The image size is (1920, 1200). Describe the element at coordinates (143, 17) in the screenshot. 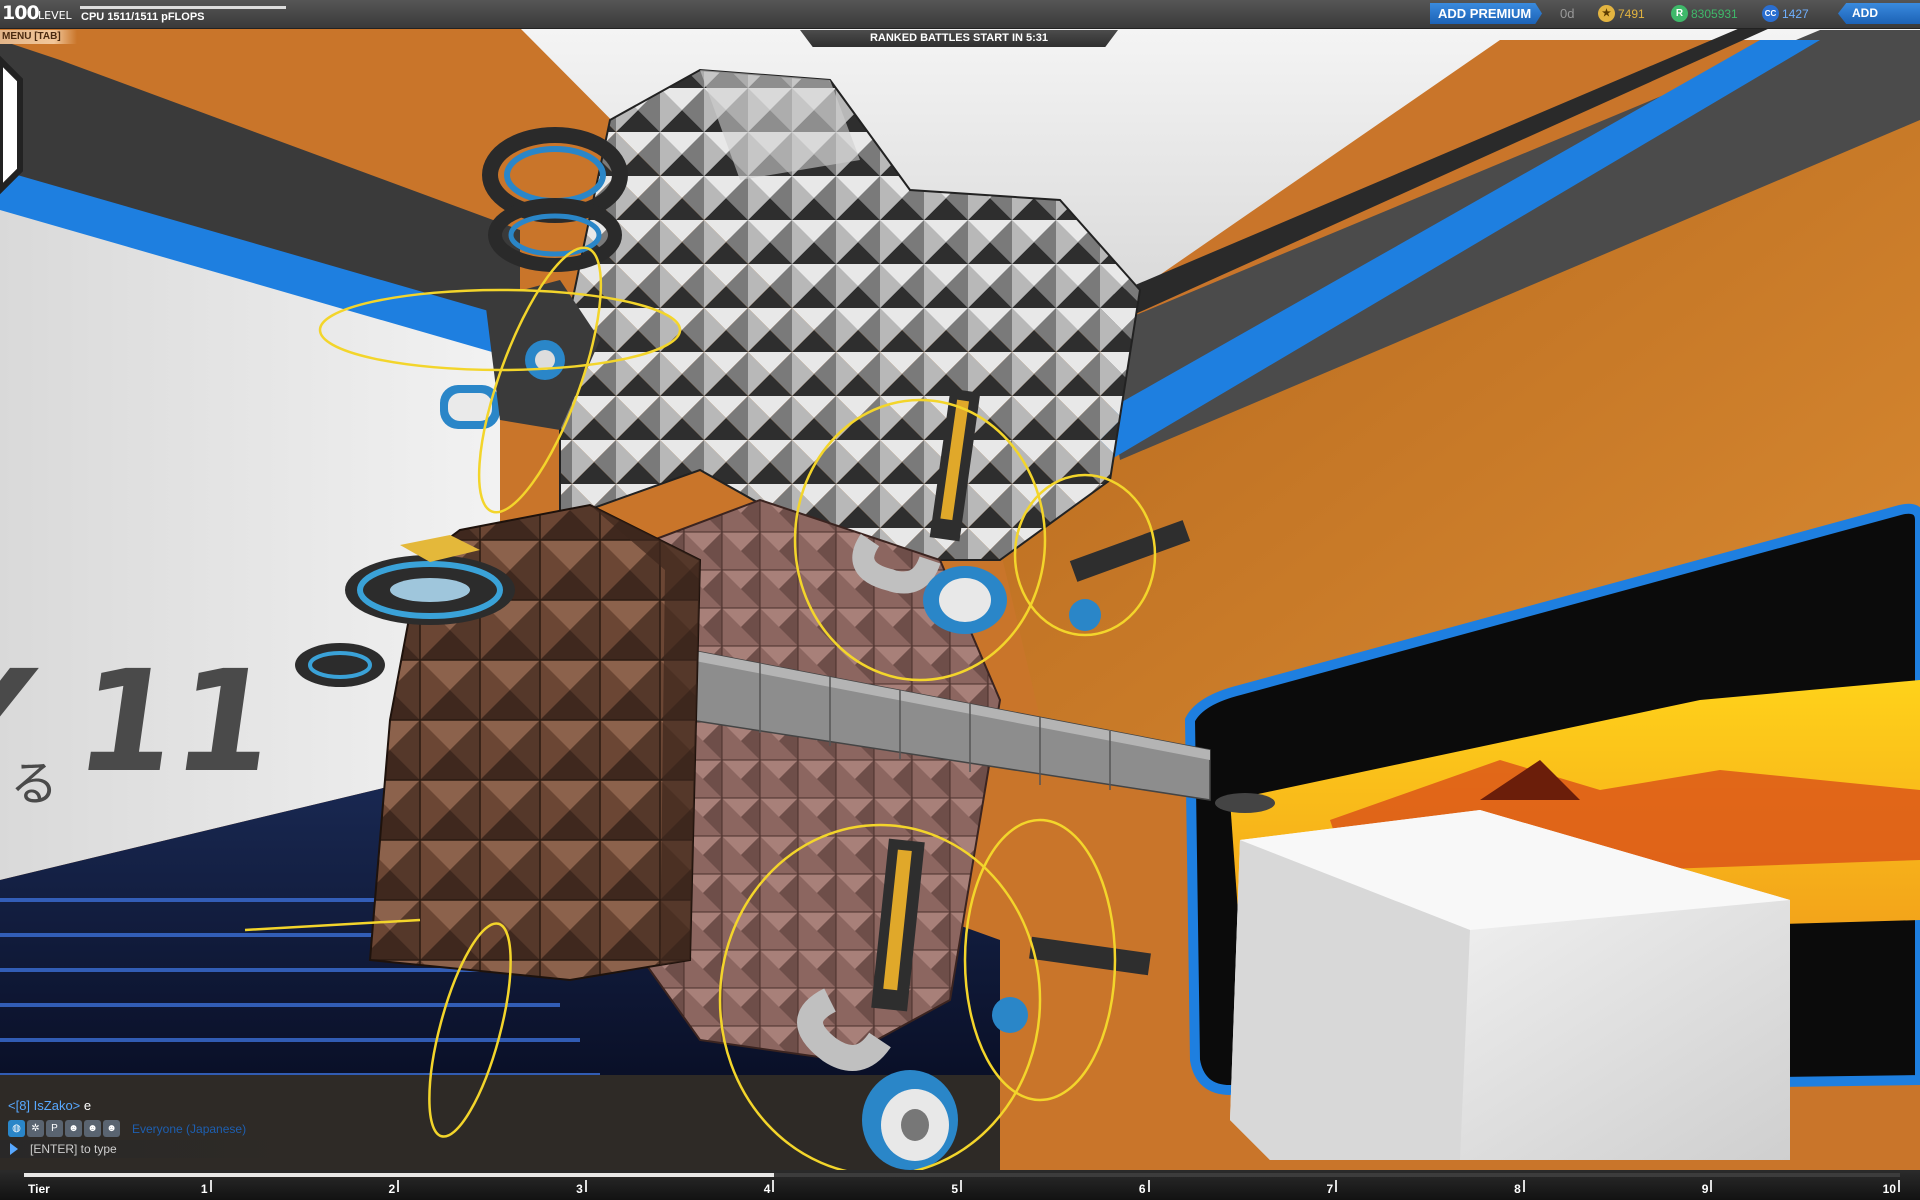

I see `cpu-readout: CPU 1511/1511 pFLOPS` at that location.